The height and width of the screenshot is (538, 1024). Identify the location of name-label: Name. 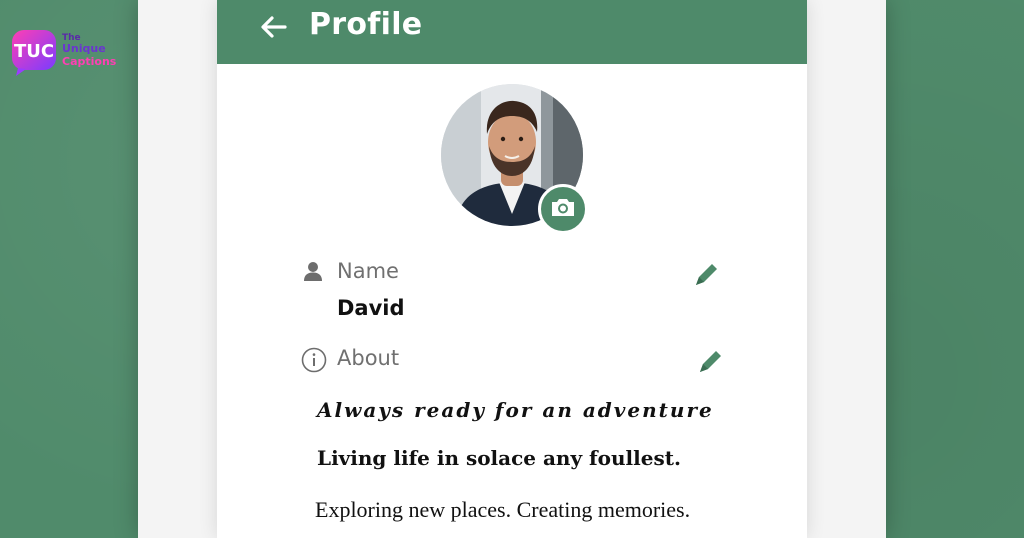
(368, 271).